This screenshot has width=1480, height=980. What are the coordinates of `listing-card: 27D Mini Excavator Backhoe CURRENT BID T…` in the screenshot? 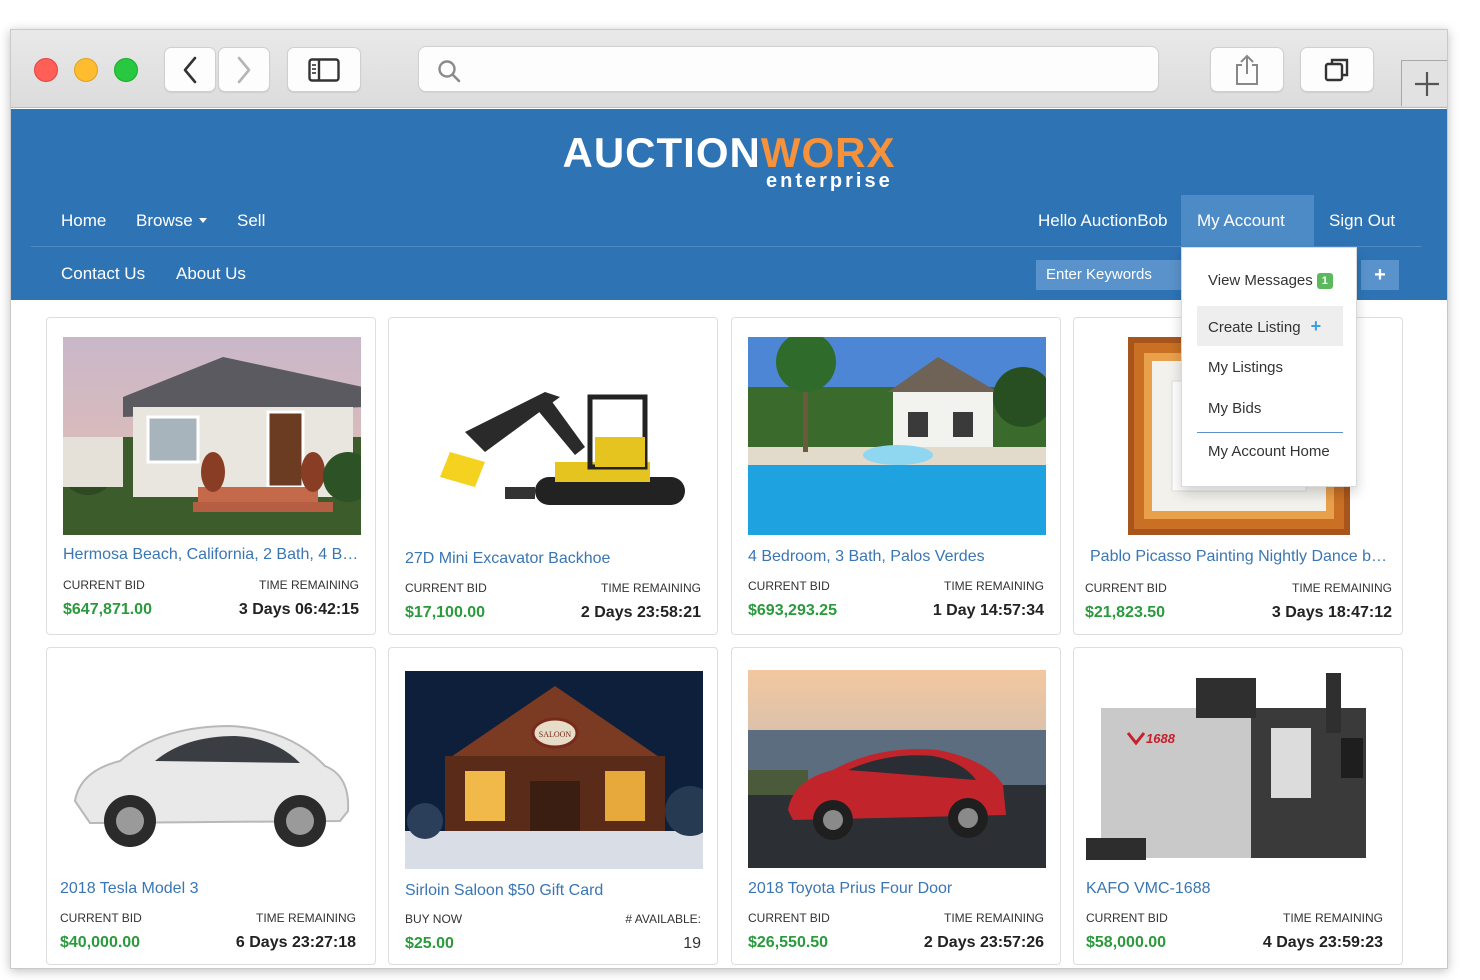 It's located at (553, 476).